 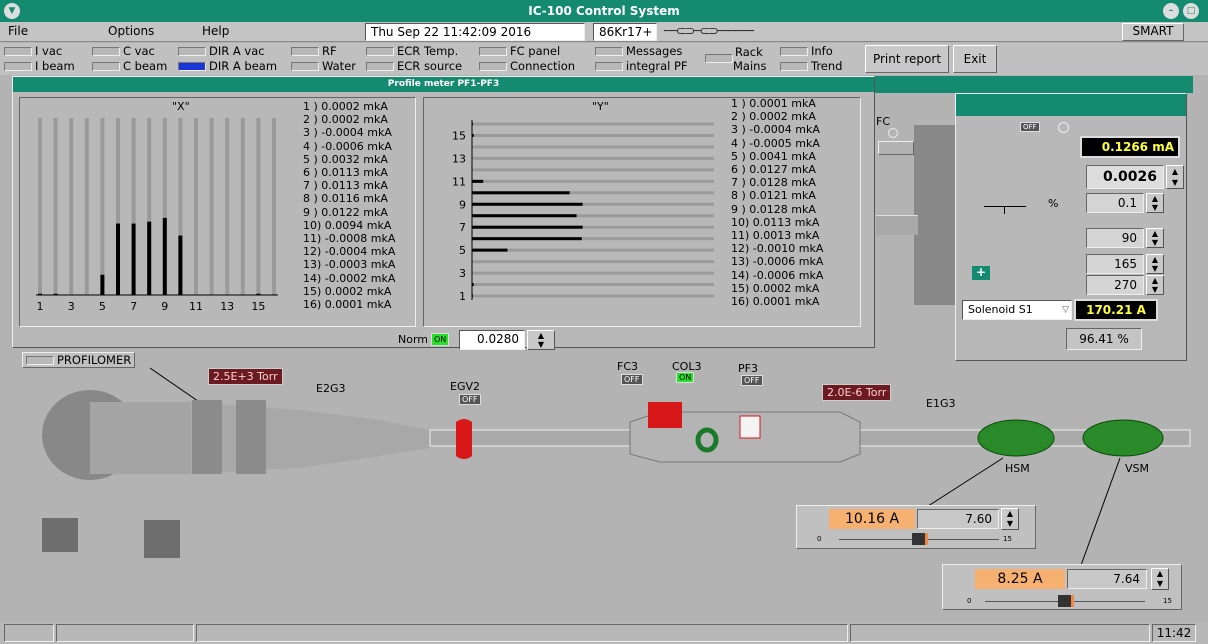 What do you see at coordinates (685, 377) in the screenshot?
I see `col3-state: ON` at bounding box center [685, 377].